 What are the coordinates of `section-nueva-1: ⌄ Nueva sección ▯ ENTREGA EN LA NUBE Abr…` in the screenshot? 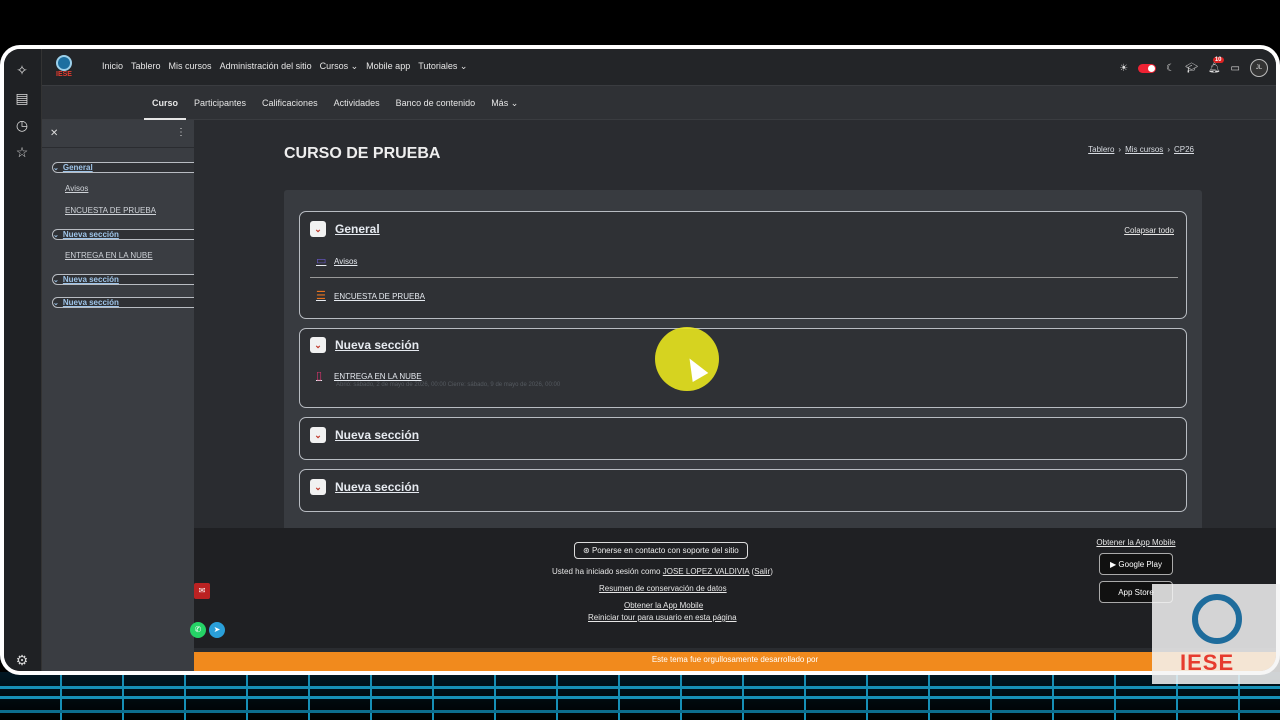 It's located at (743, 368).